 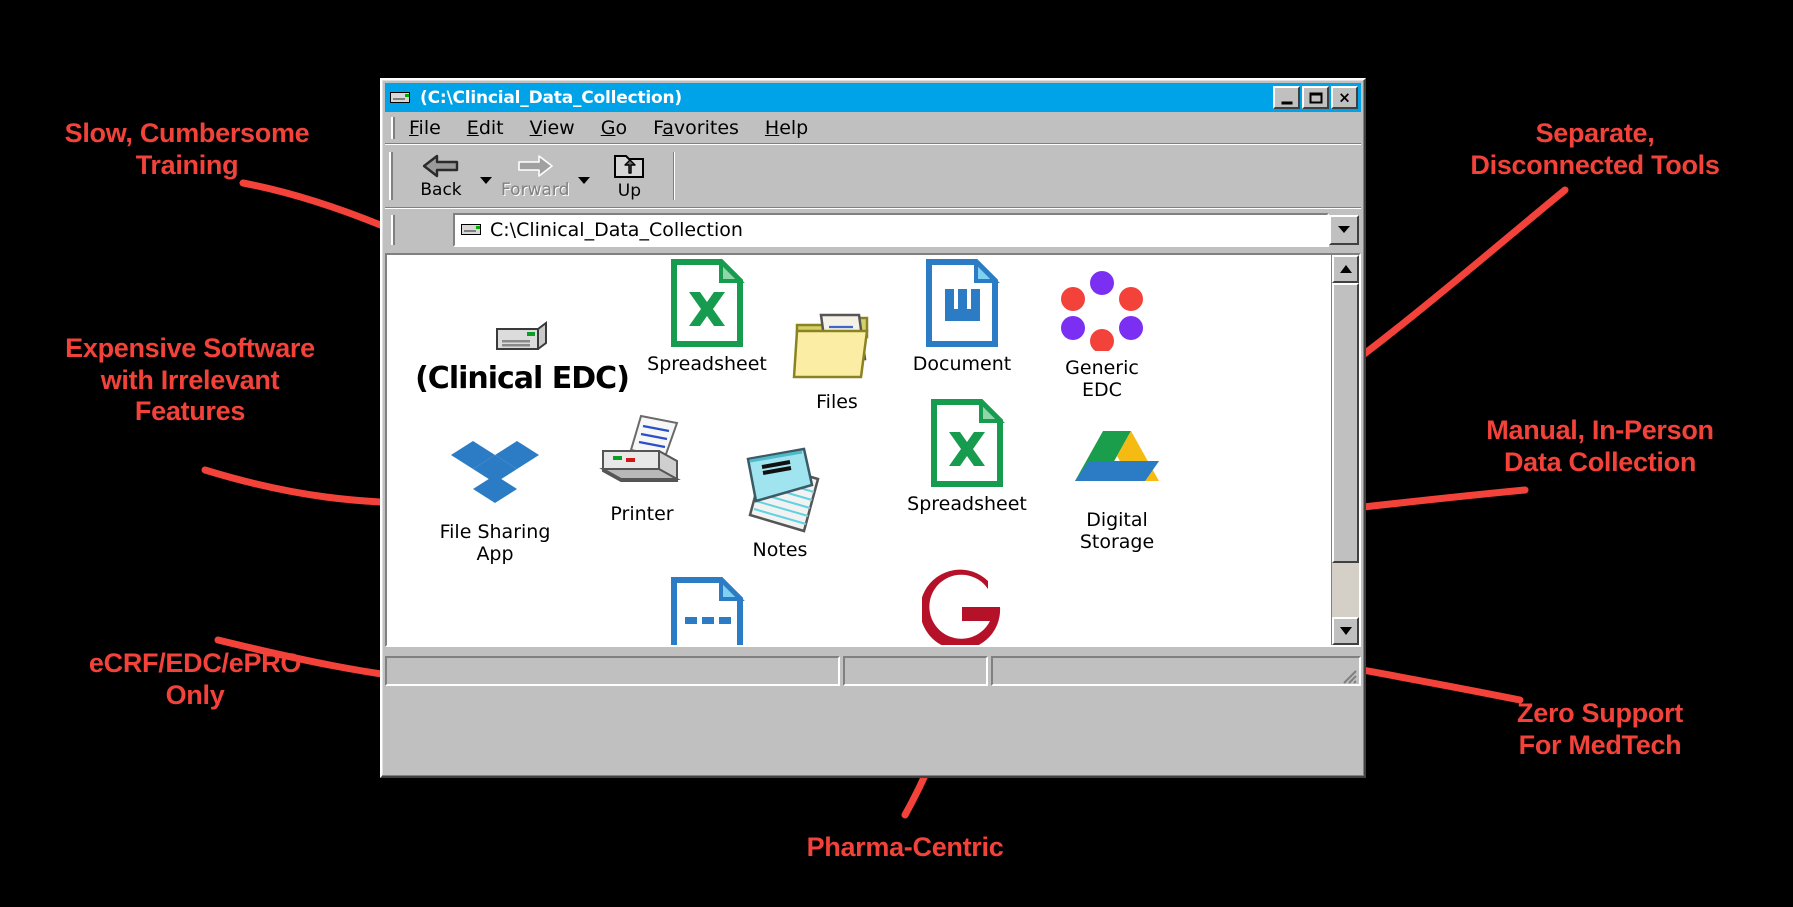 I want to click on window-controls: ×, so click(x=1315, y=97).